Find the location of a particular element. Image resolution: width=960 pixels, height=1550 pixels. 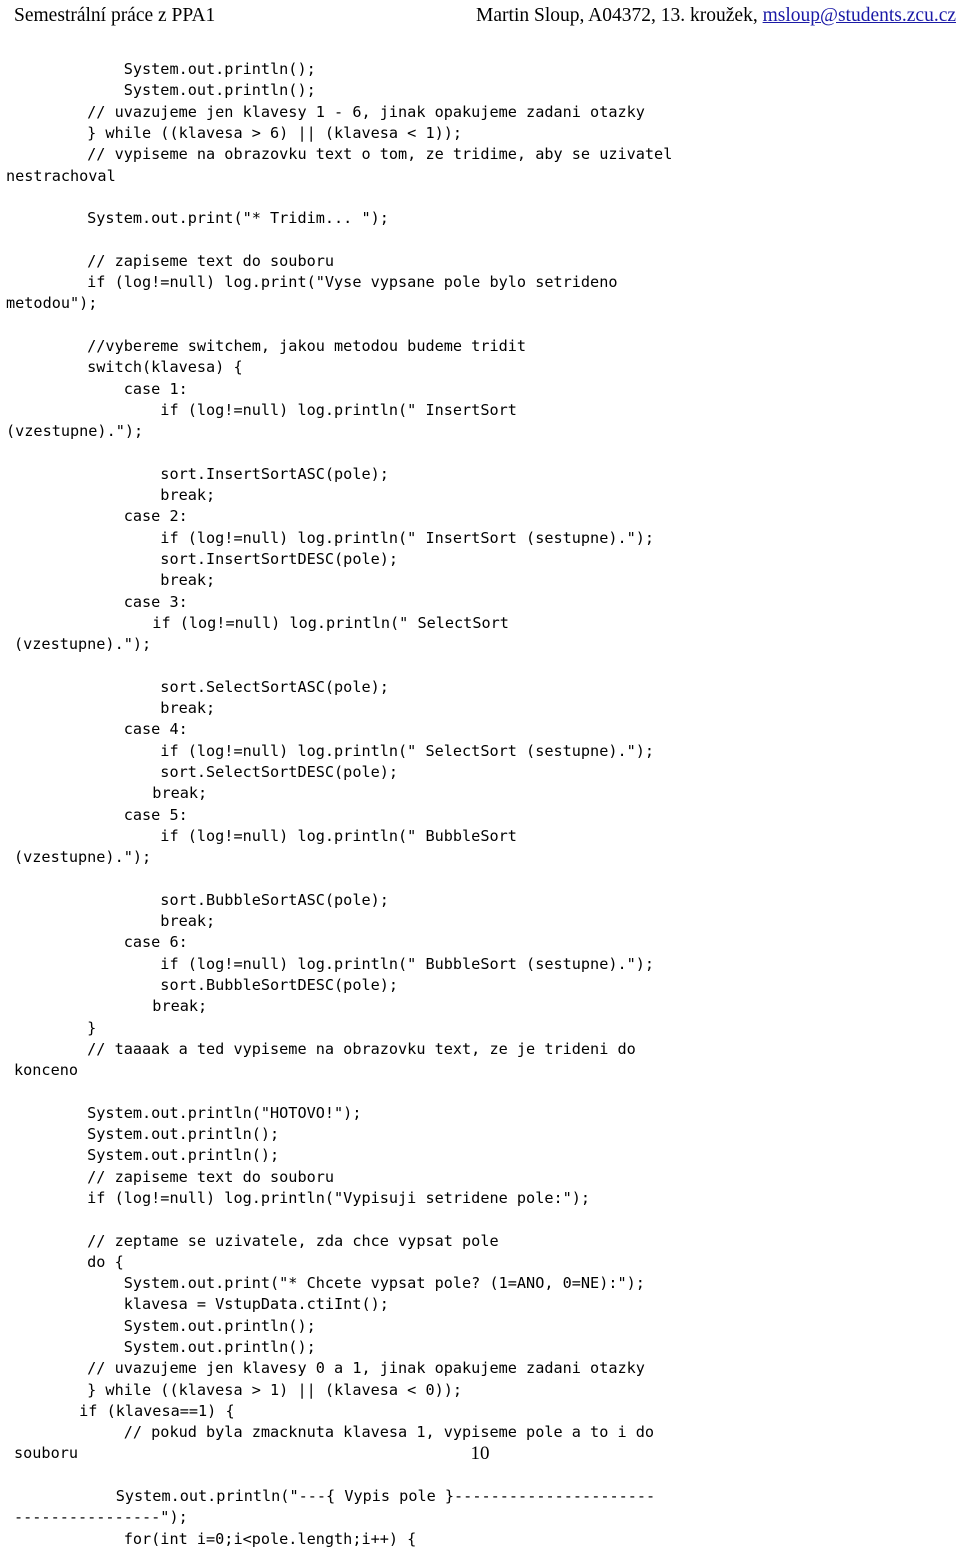

page-number: 10 is located at coordinates (480, 1453).